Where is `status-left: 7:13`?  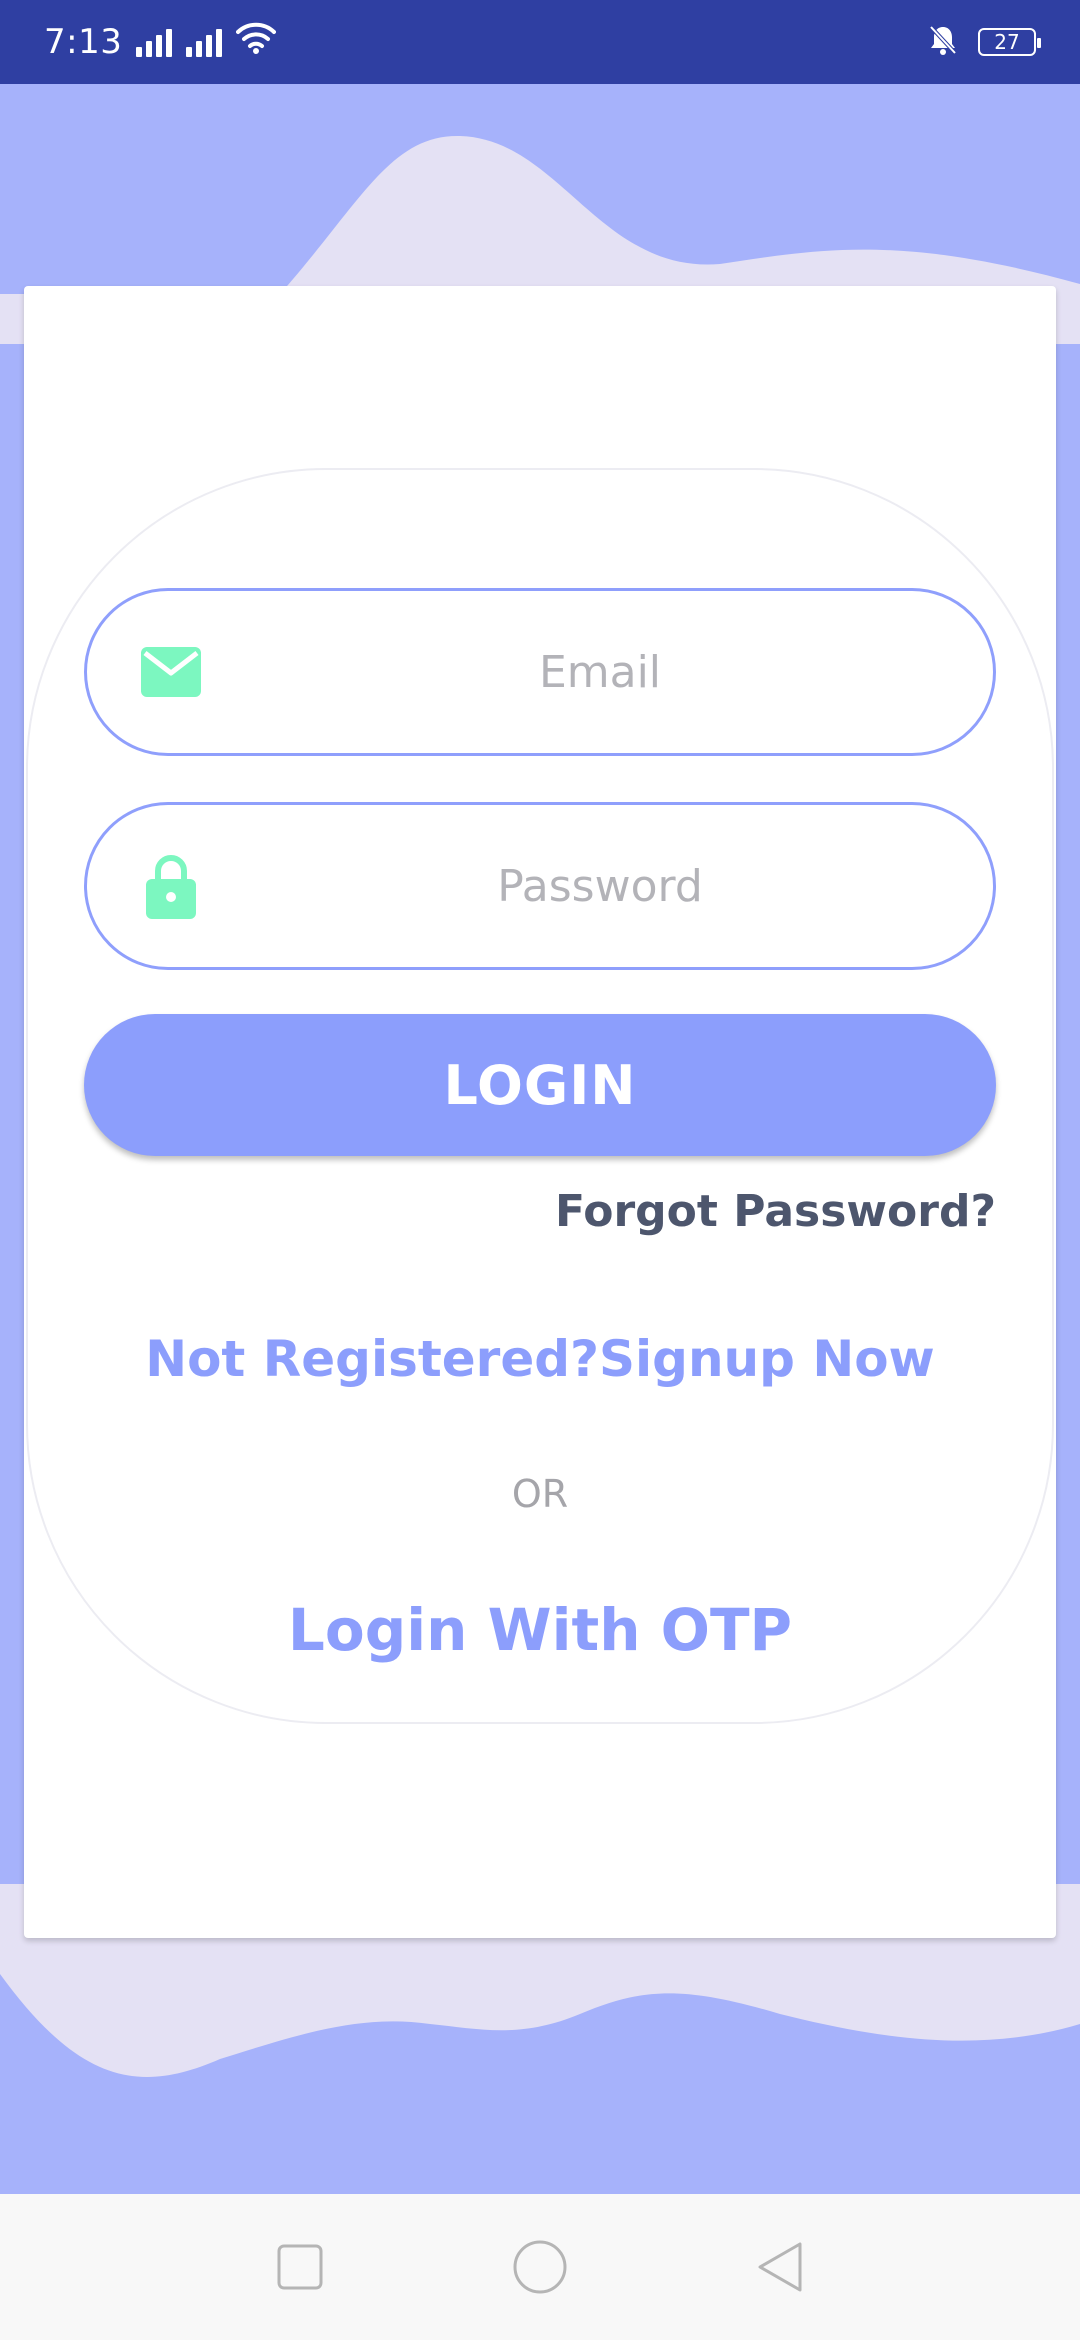
status-left: 7:13 is located at coordinates (160, 42).